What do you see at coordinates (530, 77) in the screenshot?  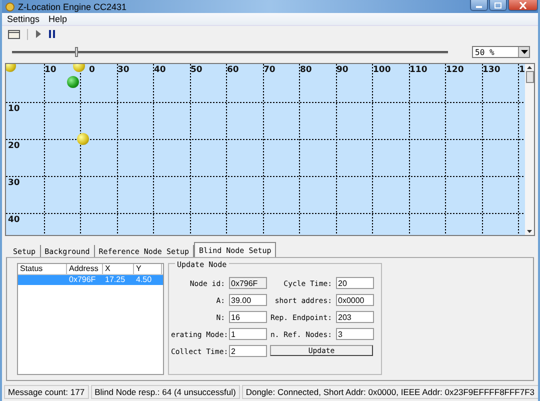 I see `scroll-thumb` at bounding box center [530, 77].